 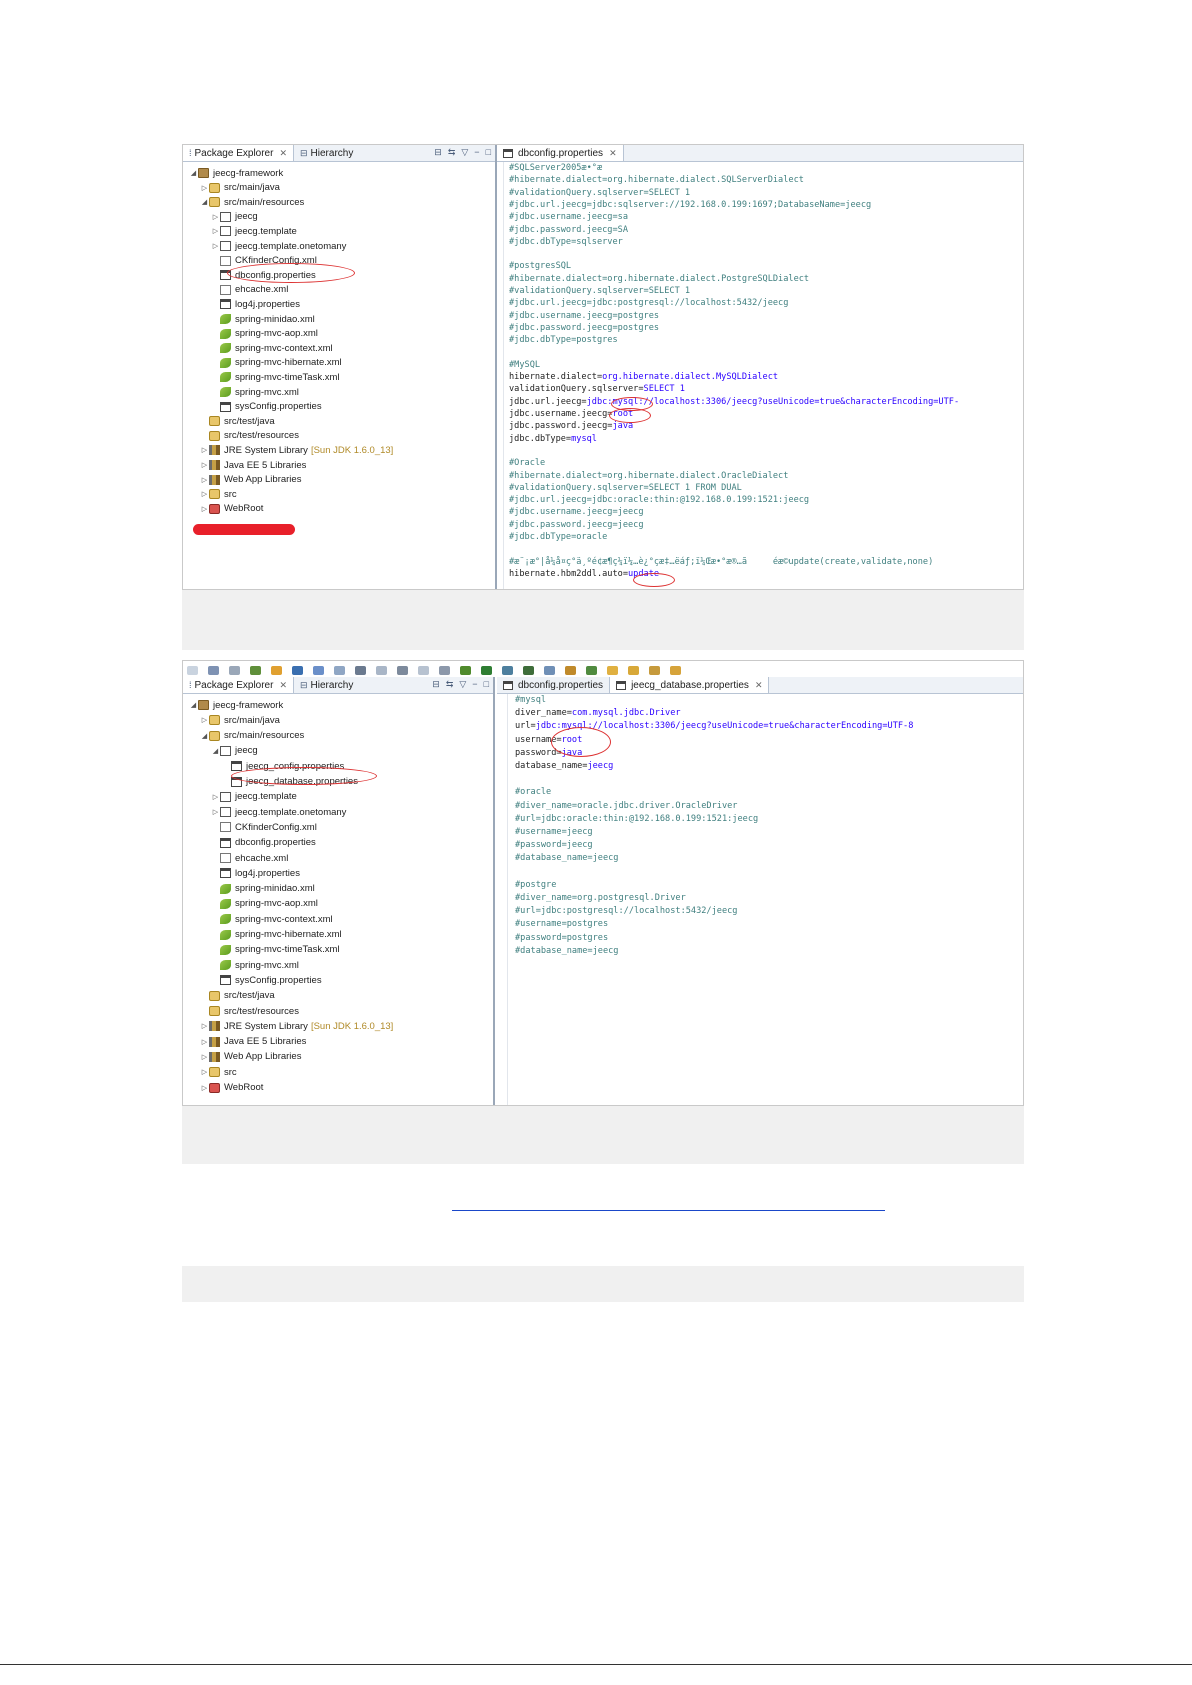 I want to click on globe-icon, so click(x=570, y=670).